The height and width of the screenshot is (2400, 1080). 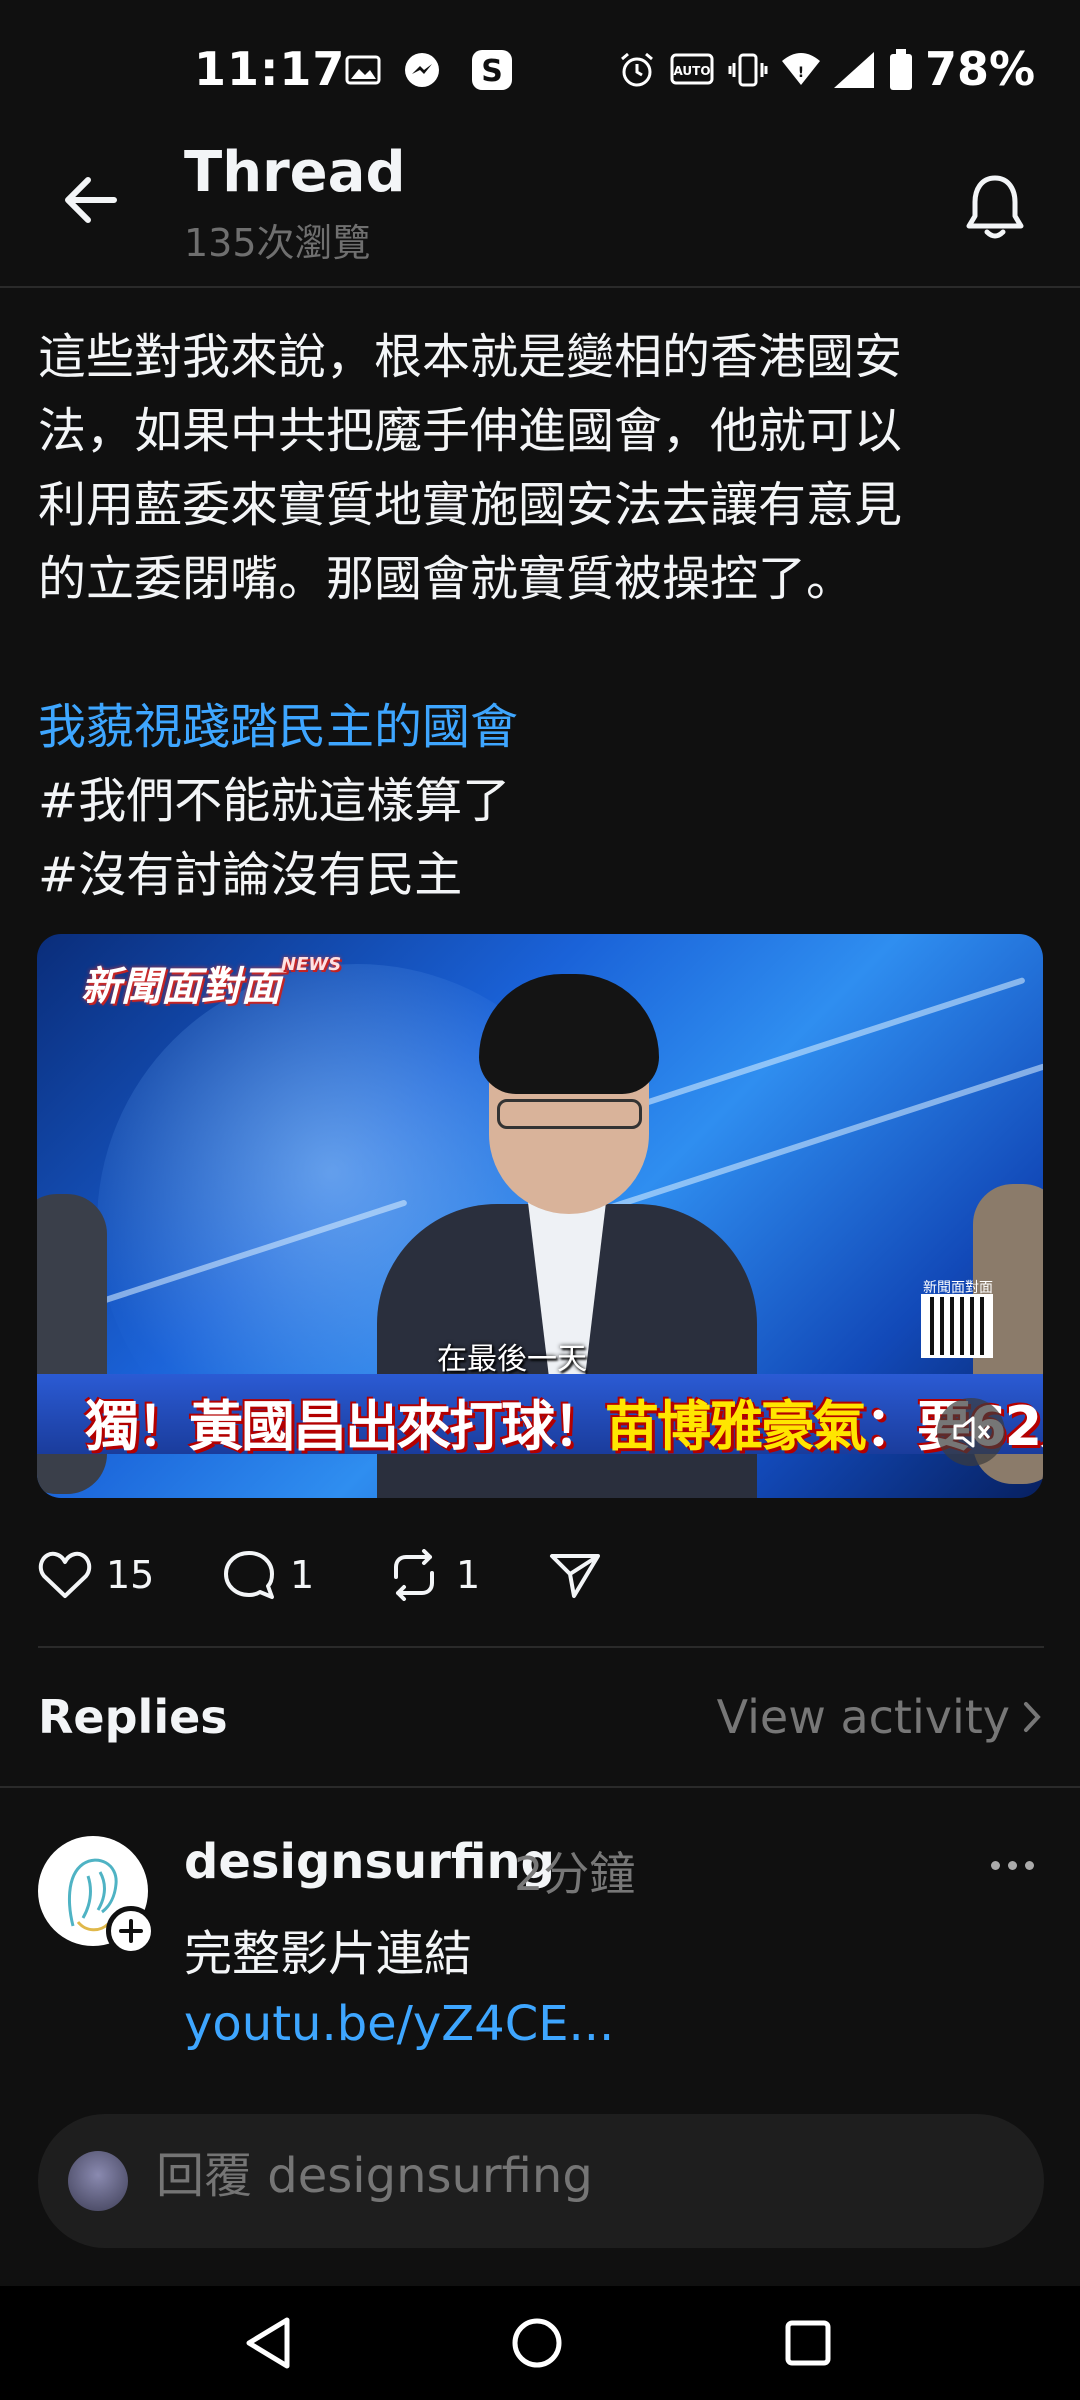 What do you see at coordinates (96, 1575) in the screenshot?
I see `like-button: 15` at bounding box center [96, 1575].